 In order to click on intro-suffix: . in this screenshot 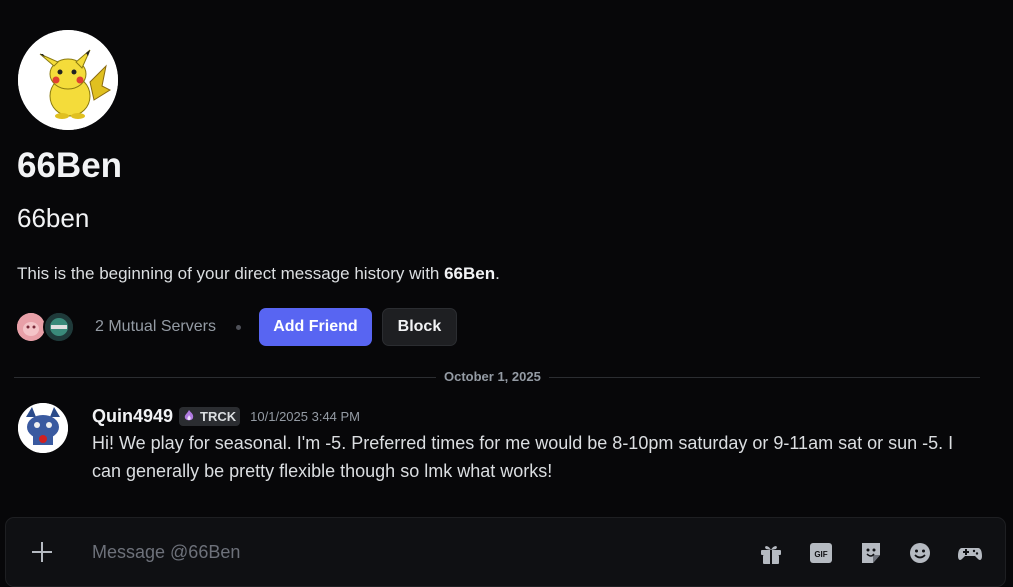, I will do `click(497, 273)`.